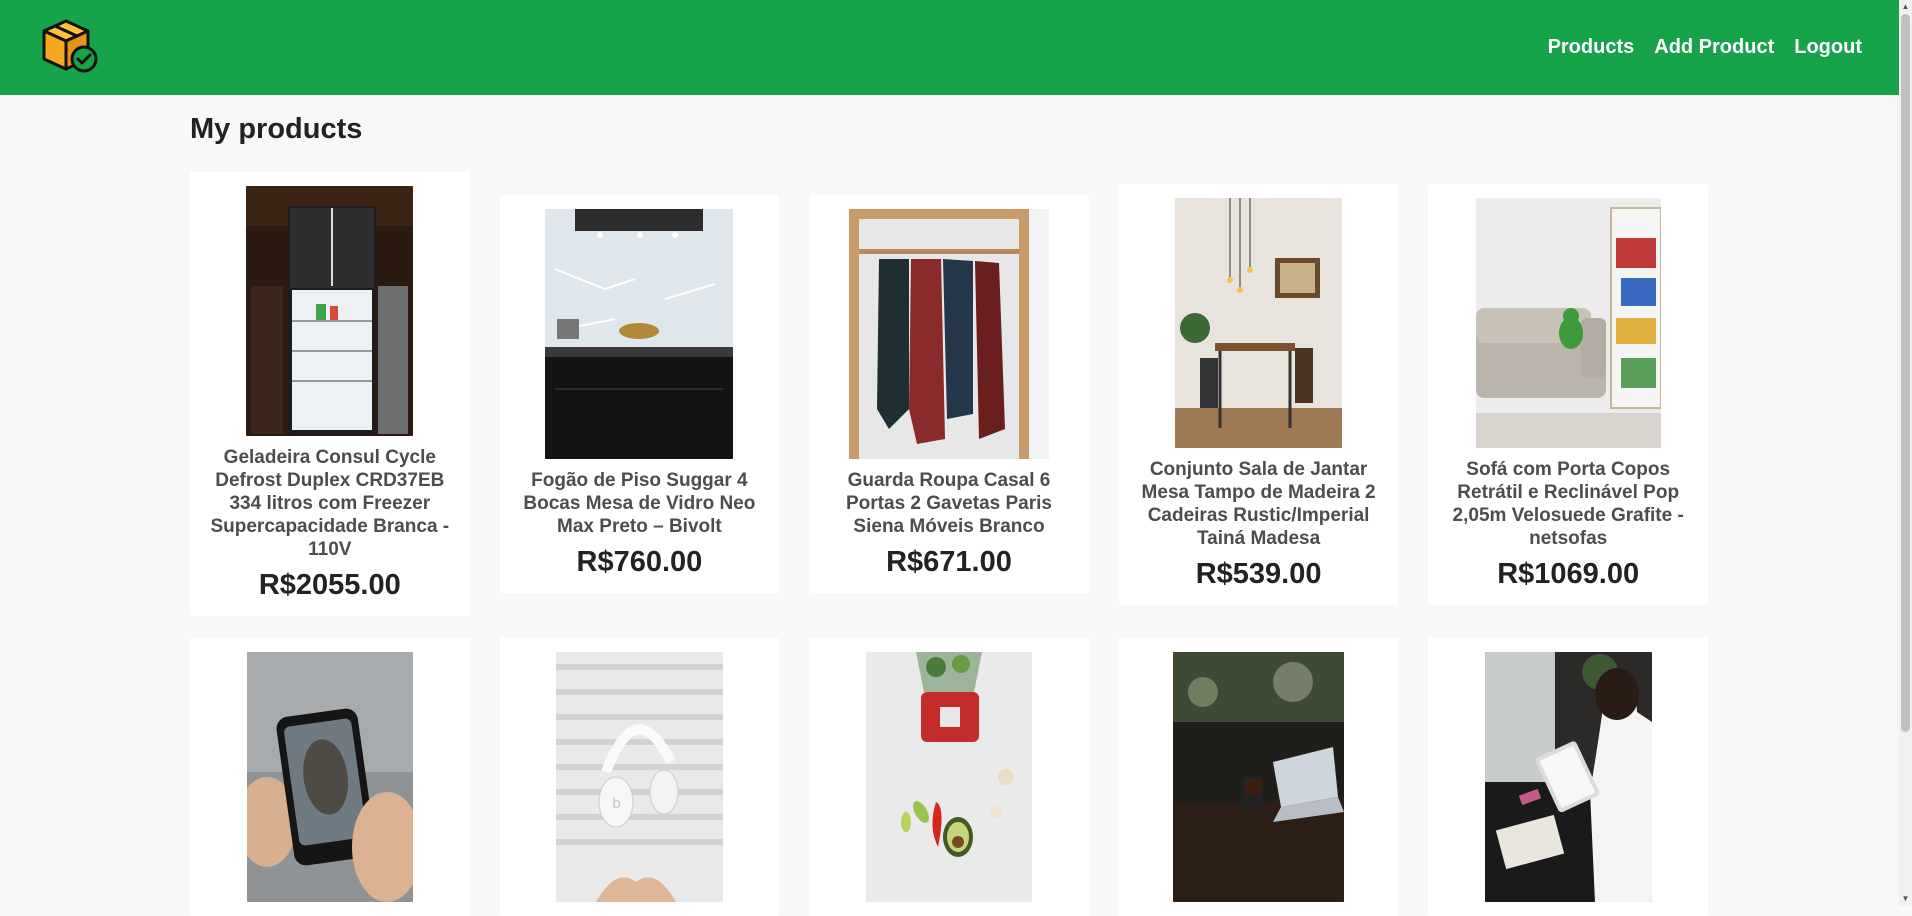 This screenshot has width=1912, height=916. What do you see at coordinates (1905, 7) in the screenshot?
I see `scroll-up-arrow-icon: ▲` at bounding box center [1905, 7].